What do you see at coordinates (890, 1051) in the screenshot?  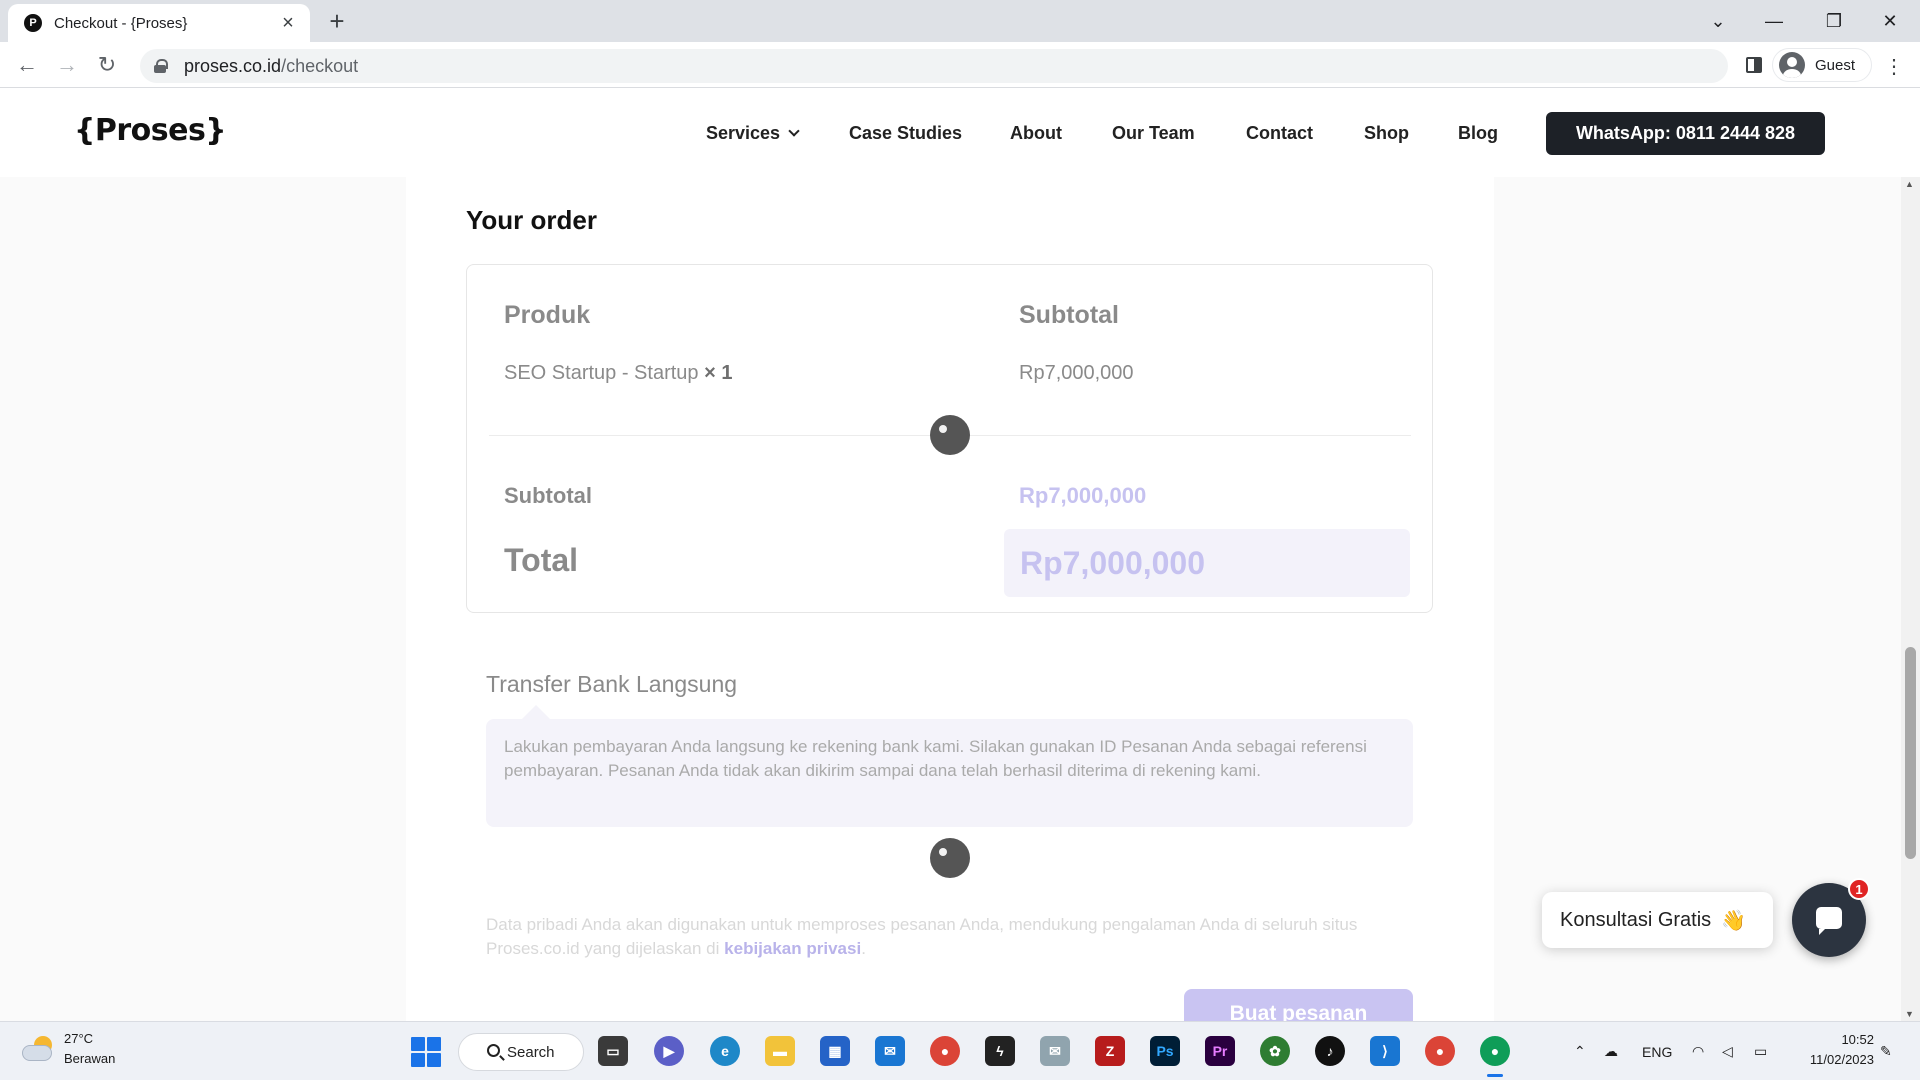 I see `mail-icon: ✉` at bounding box center [890, 1051].